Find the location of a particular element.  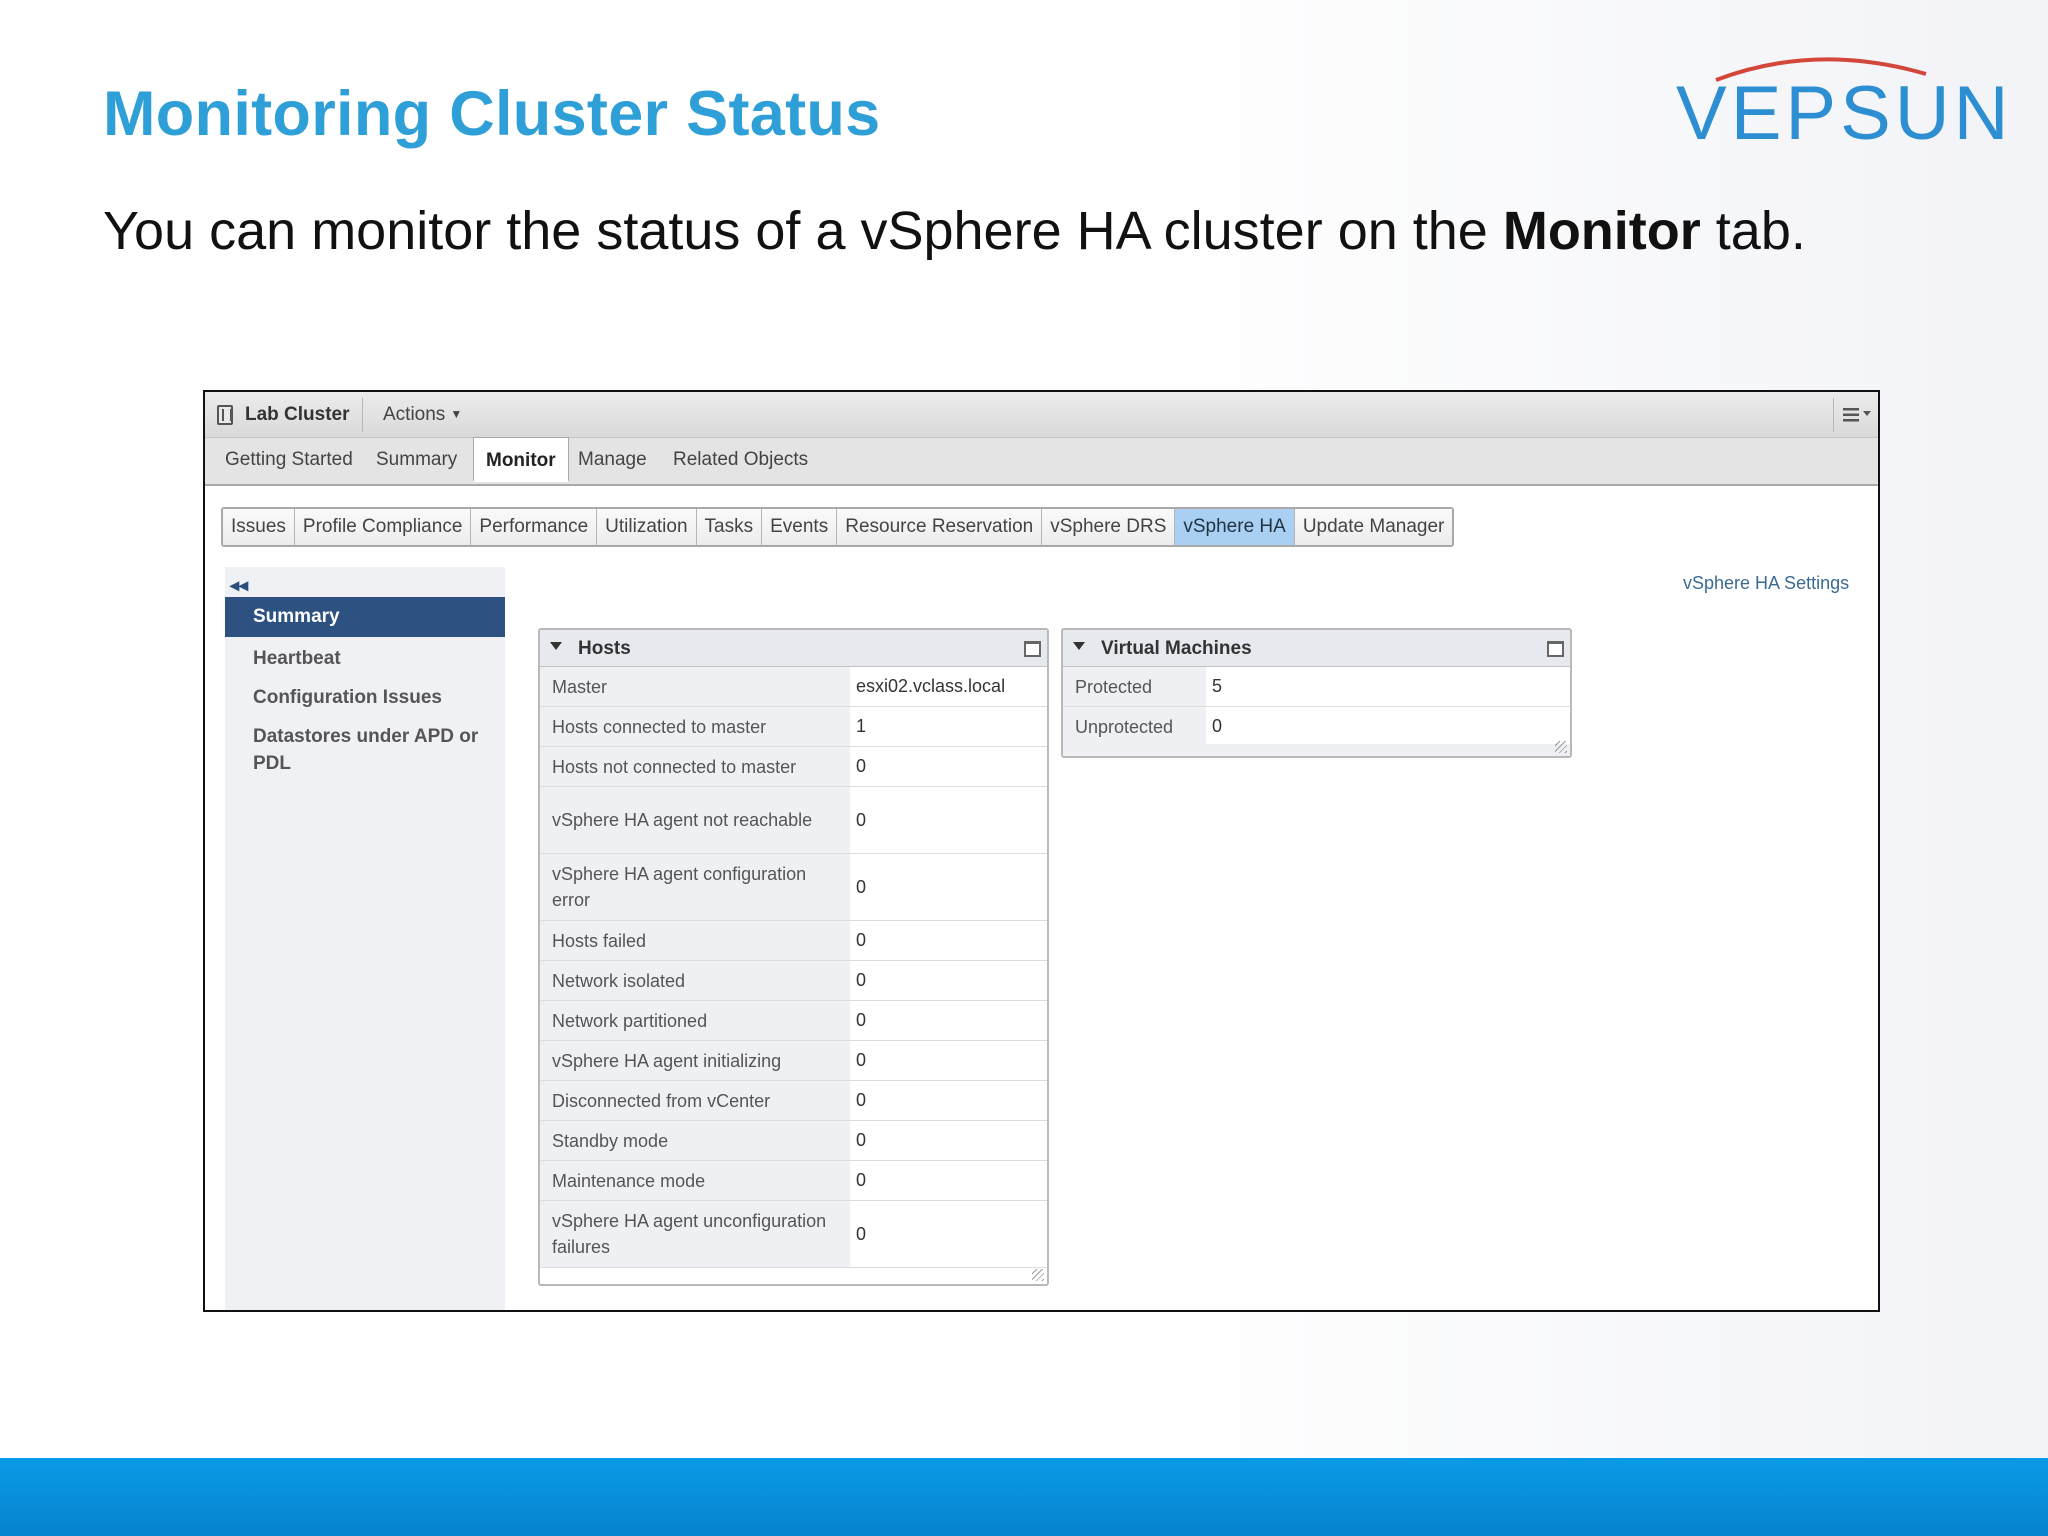

row-label: Maintenance mode is located at coordinates (695, 1180).